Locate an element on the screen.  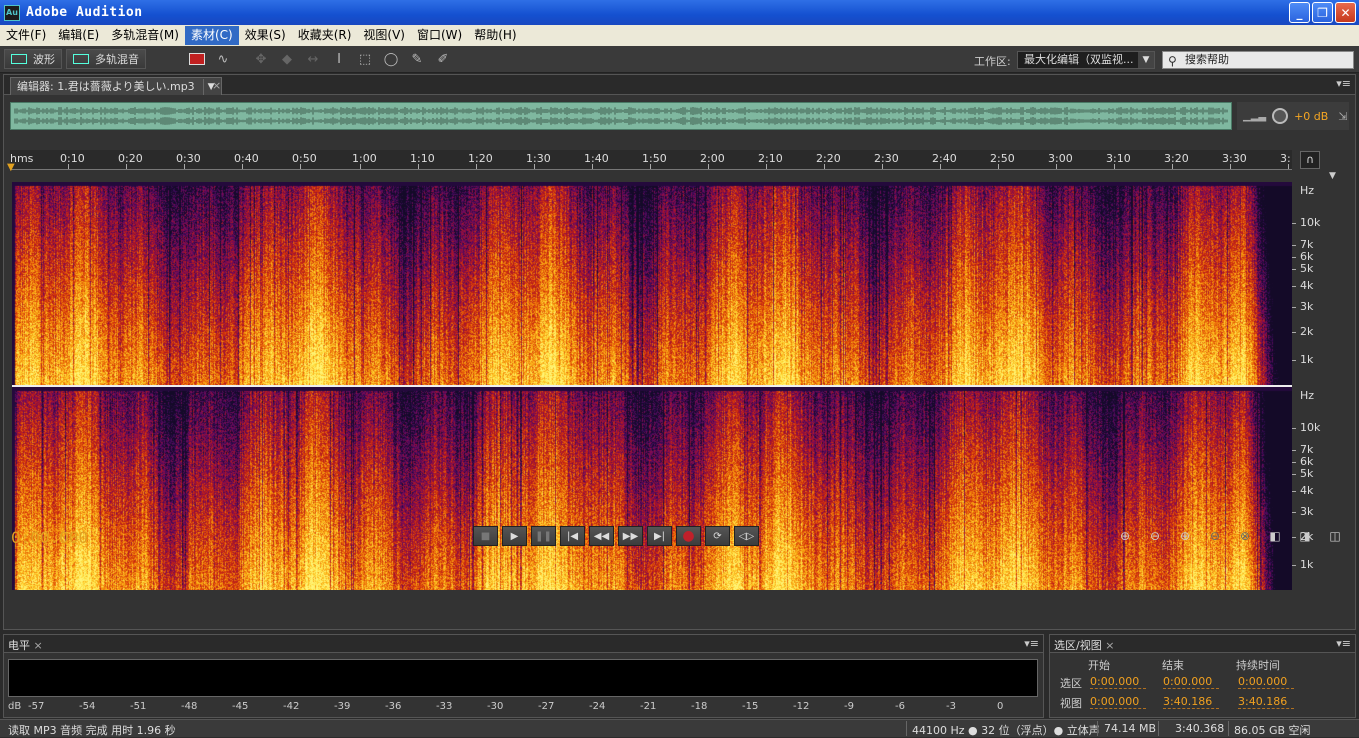
marquee-tool-icon: ⬚ is located at coordinates (365, 59).